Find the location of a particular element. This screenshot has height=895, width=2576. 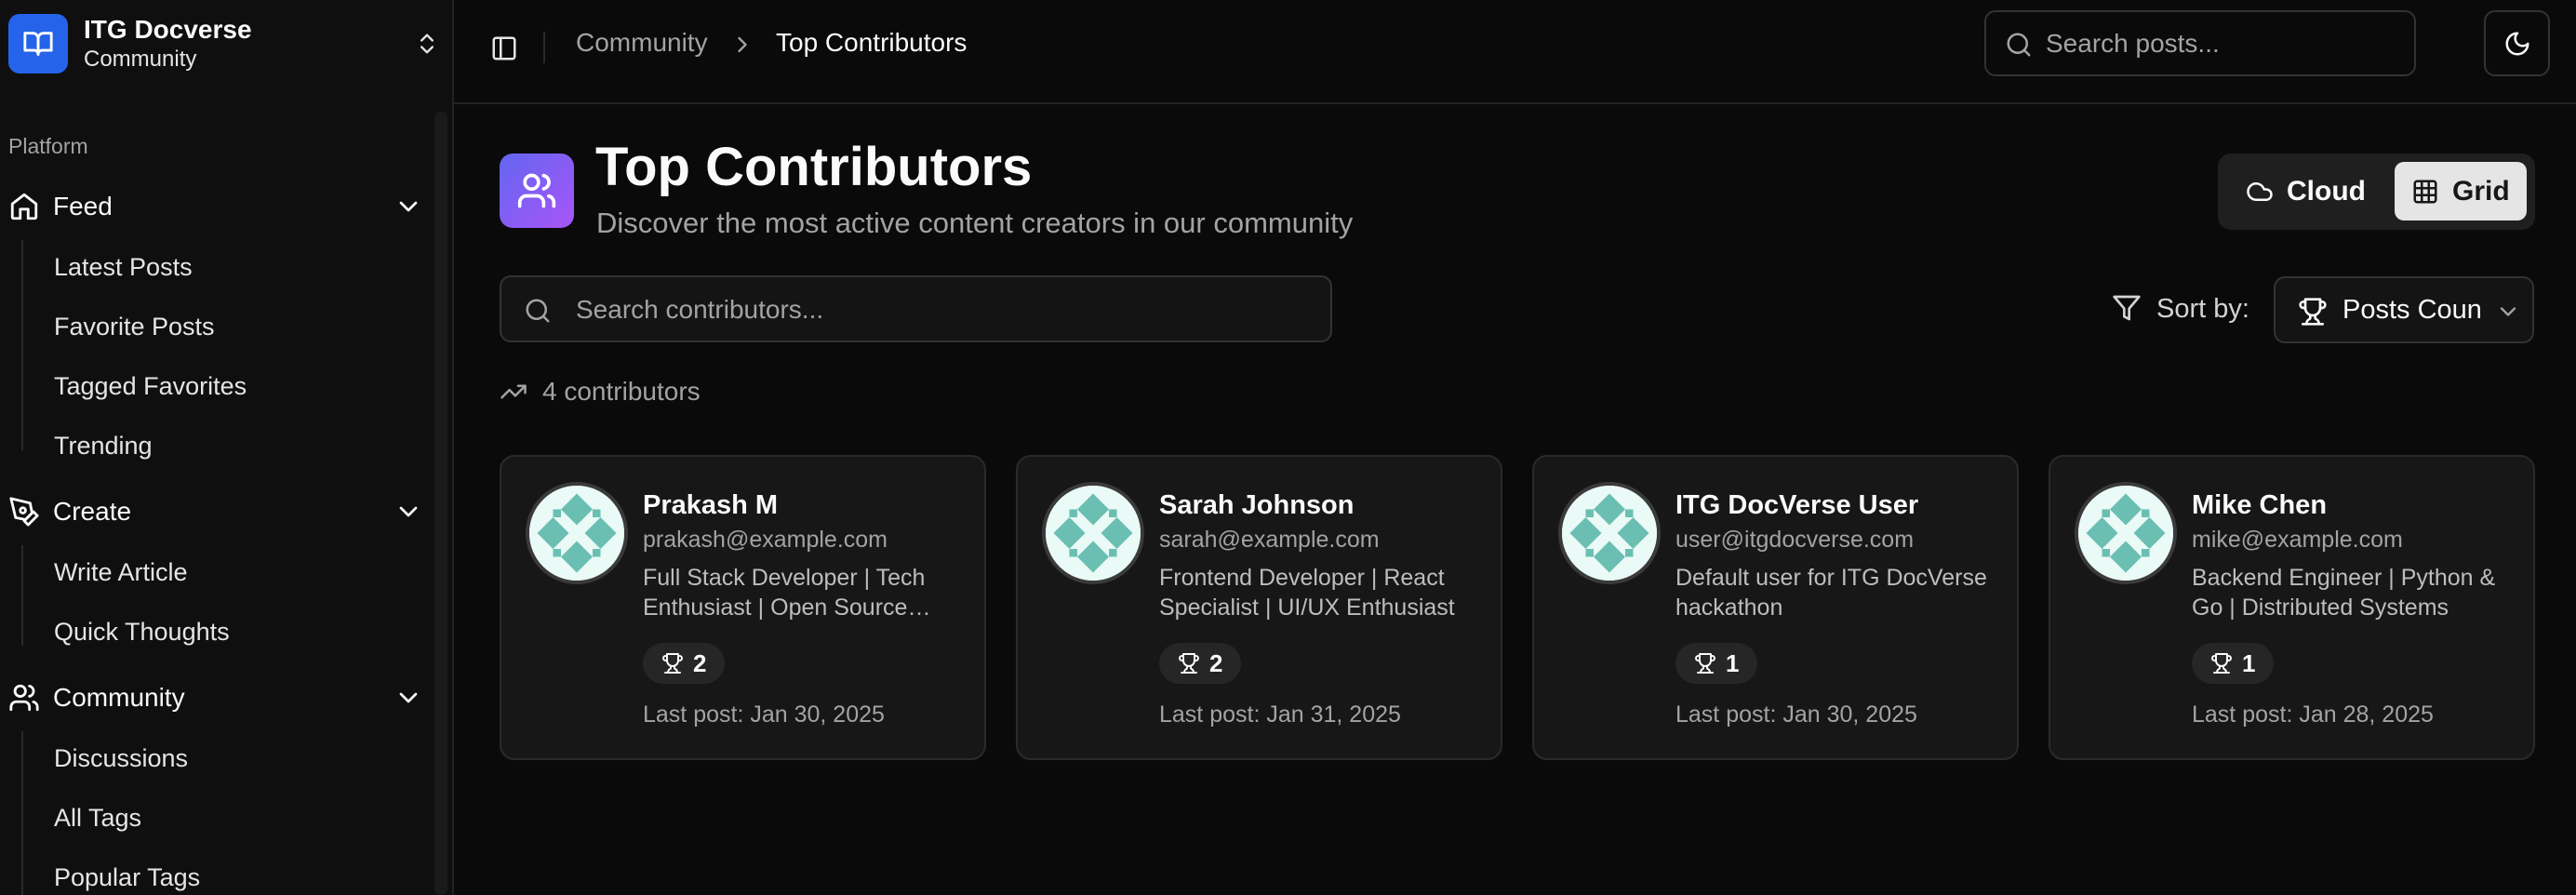

nav-group-create: Create is located at coordinates (217, 511).